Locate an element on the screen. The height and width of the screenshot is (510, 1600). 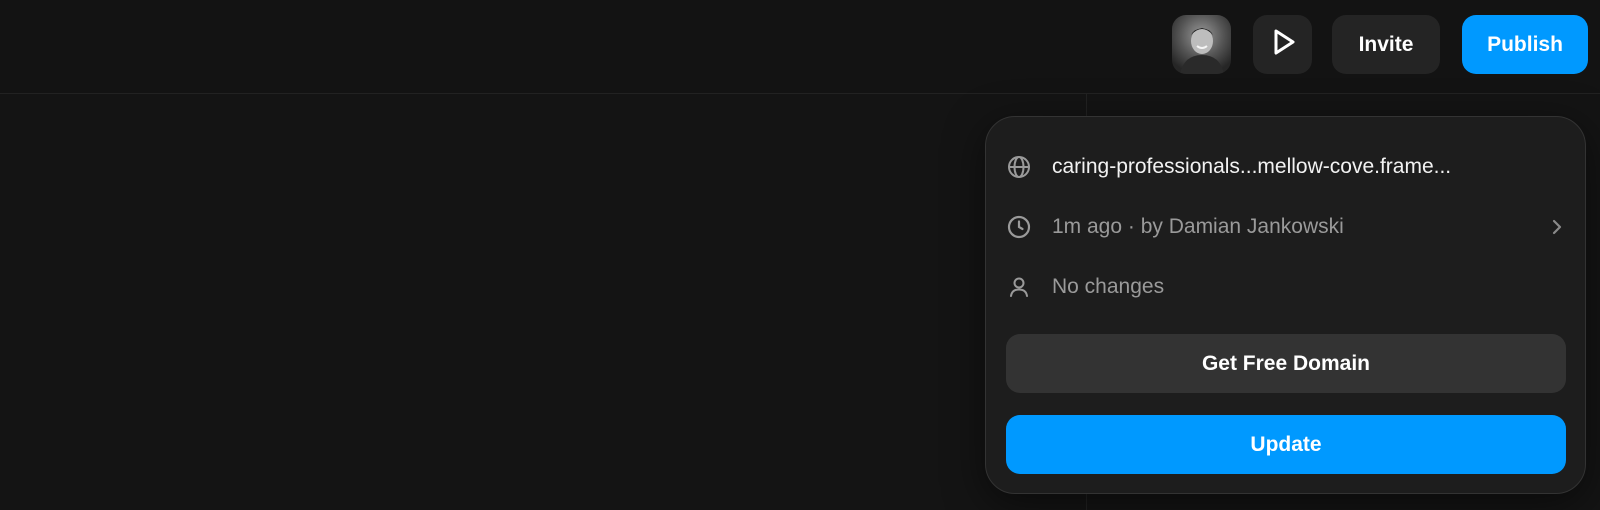
publish-button: Publish is located at coordinates (1525, 44).